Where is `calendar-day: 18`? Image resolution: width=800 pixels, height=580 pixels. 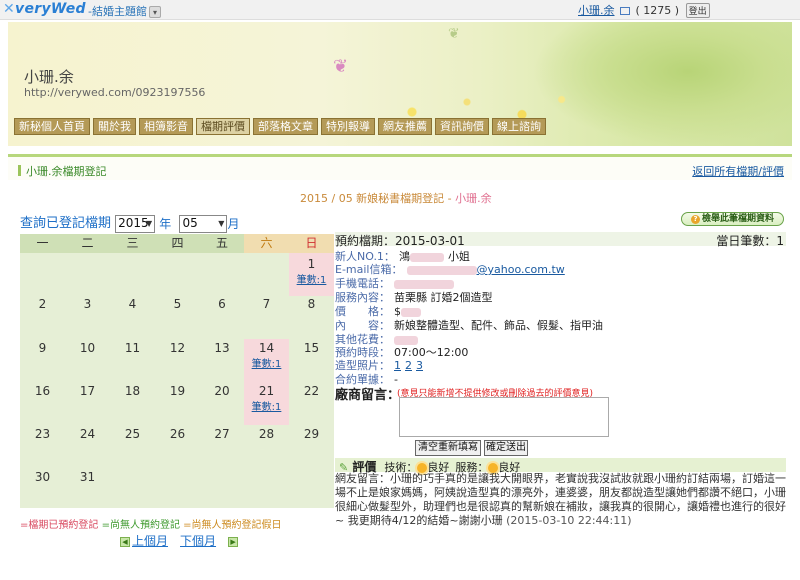 calendar-day: 18 is located at coordinates (132, 391).